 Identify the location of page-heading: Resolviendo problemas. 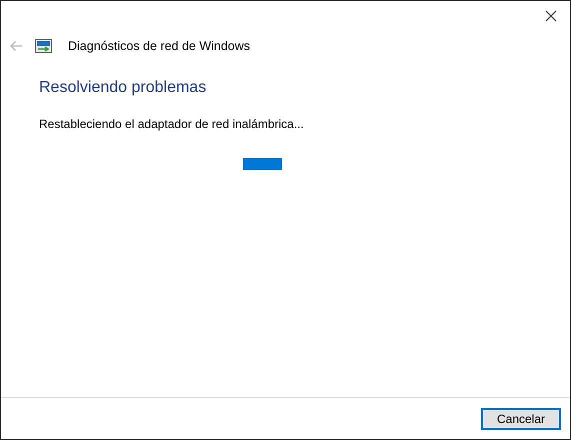
(123, 88).